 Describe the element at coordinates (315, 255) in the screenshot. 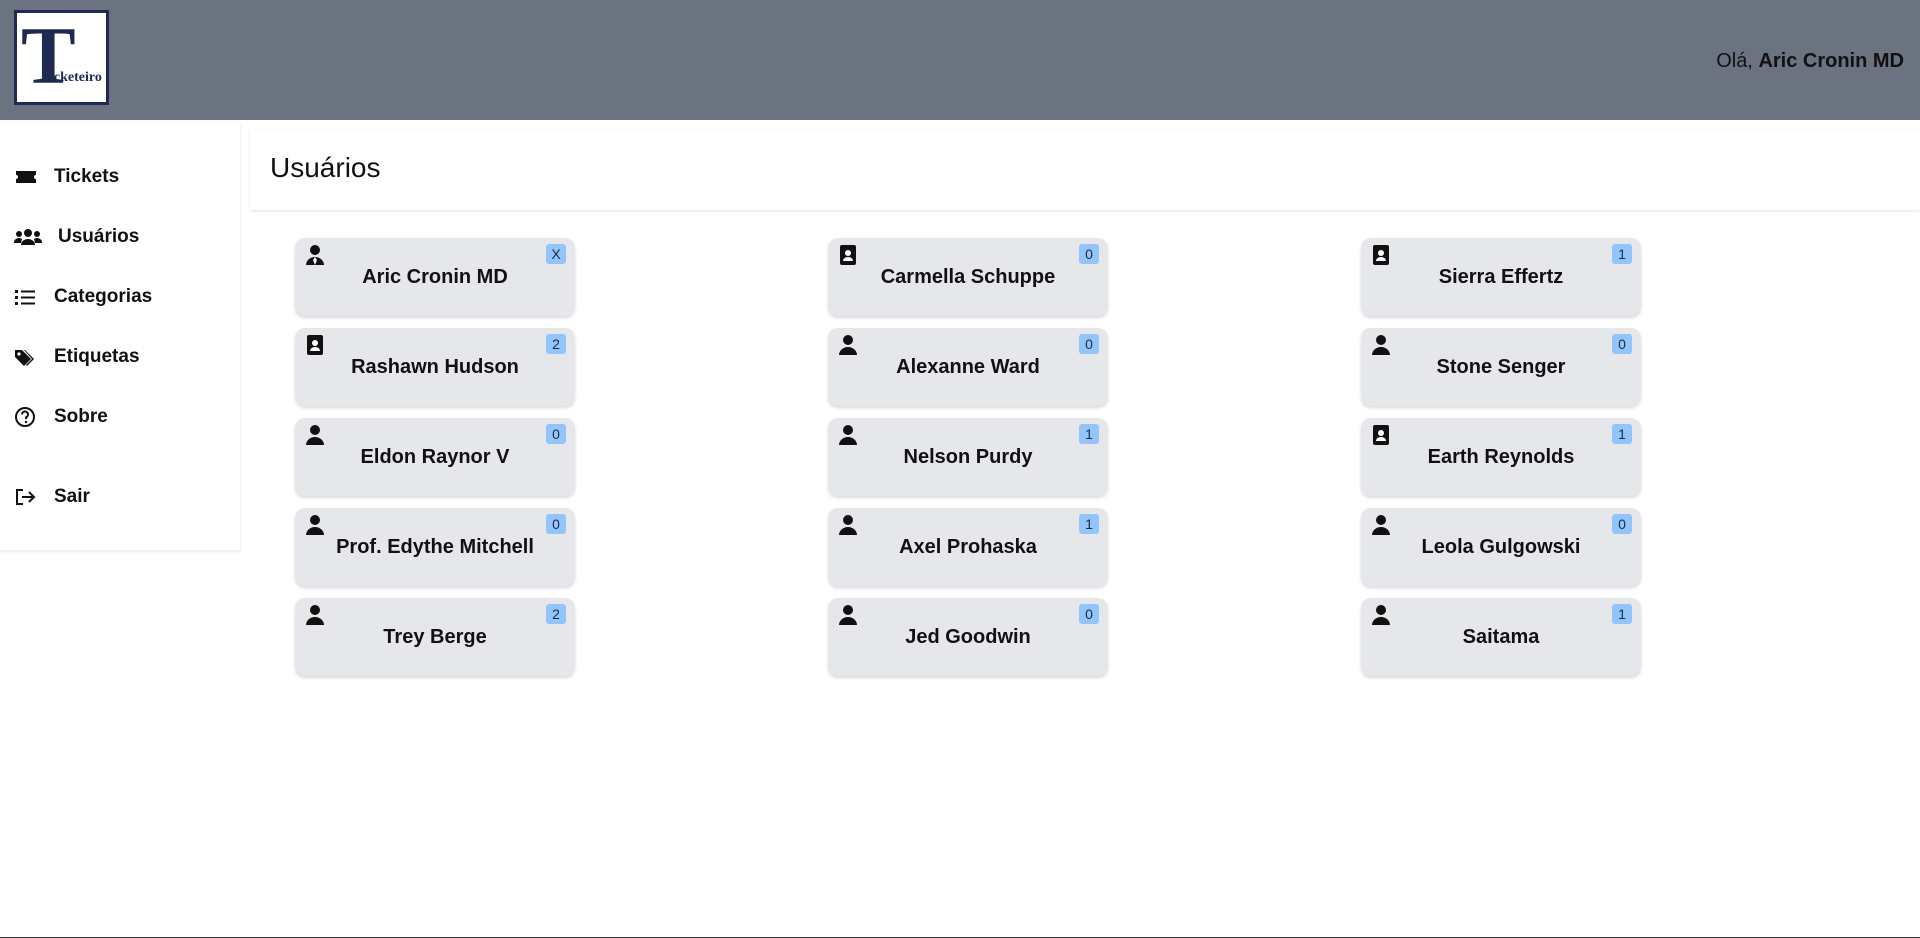

I see `user-tie-icon` at that location.